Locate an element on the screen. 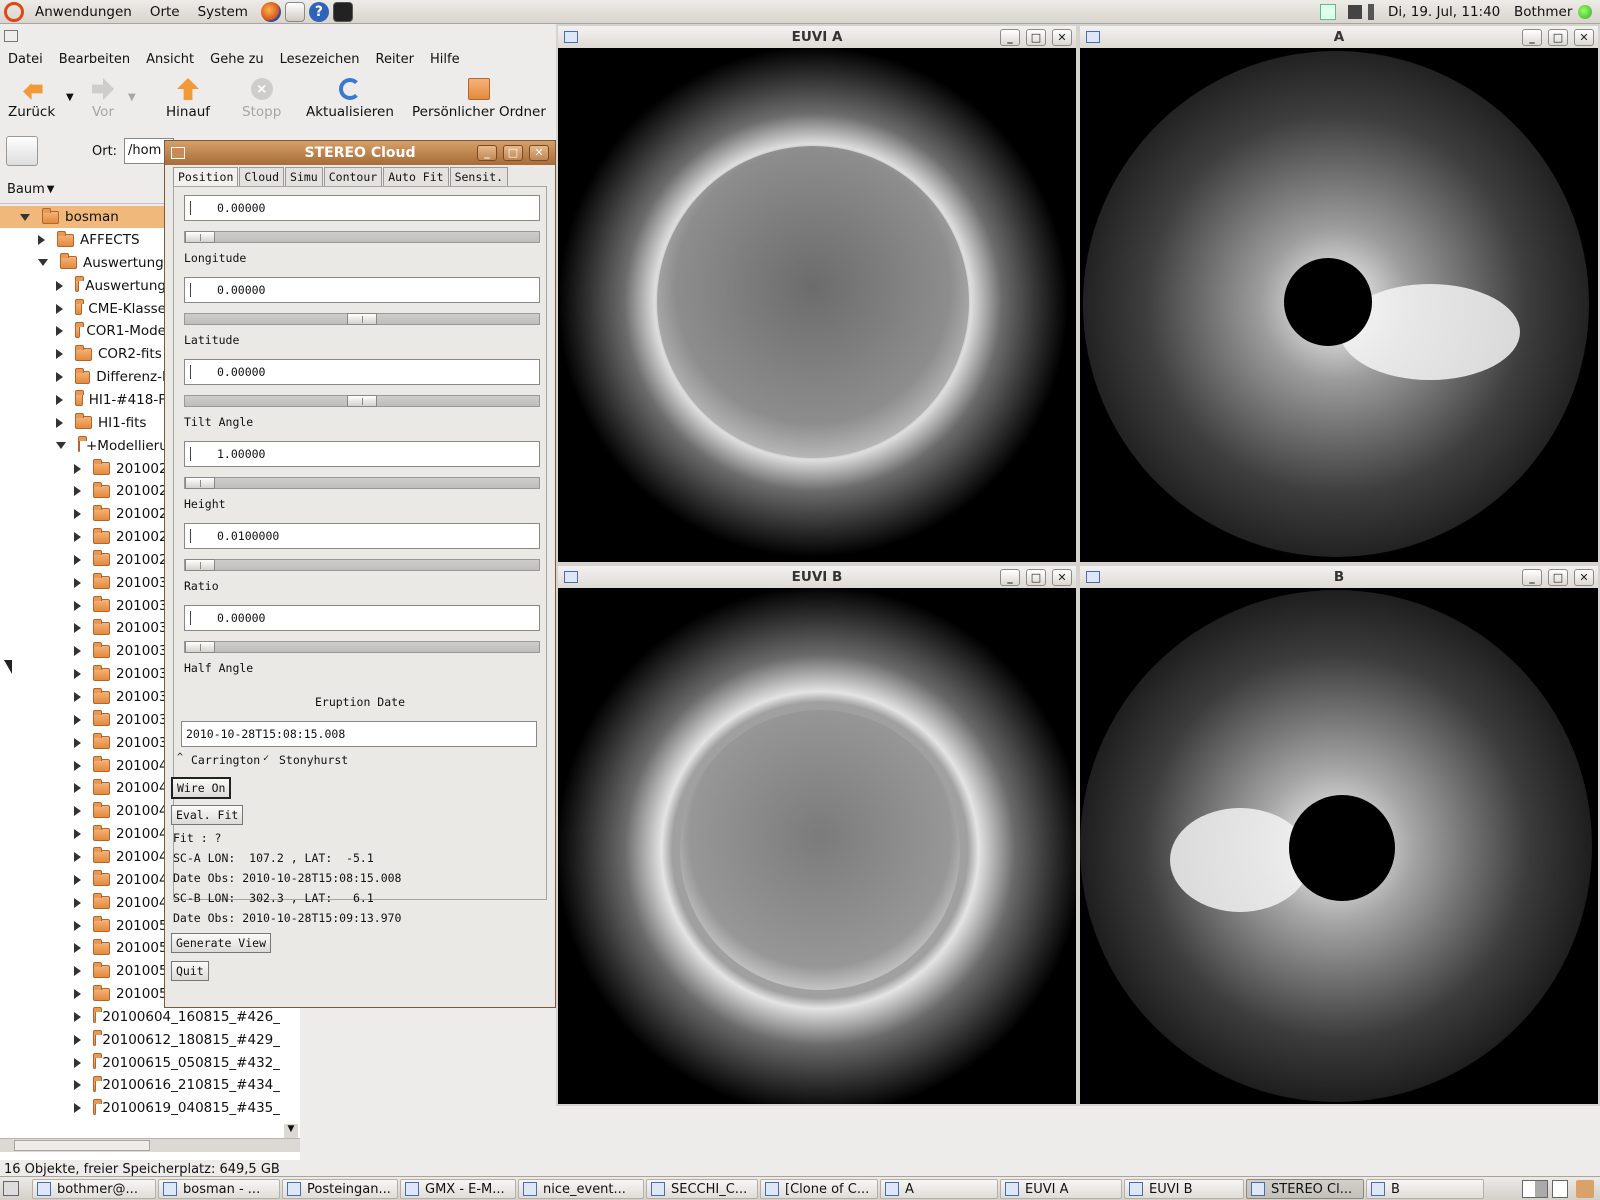  tree-row: Differenz-I is located at coordinates (83, 377).